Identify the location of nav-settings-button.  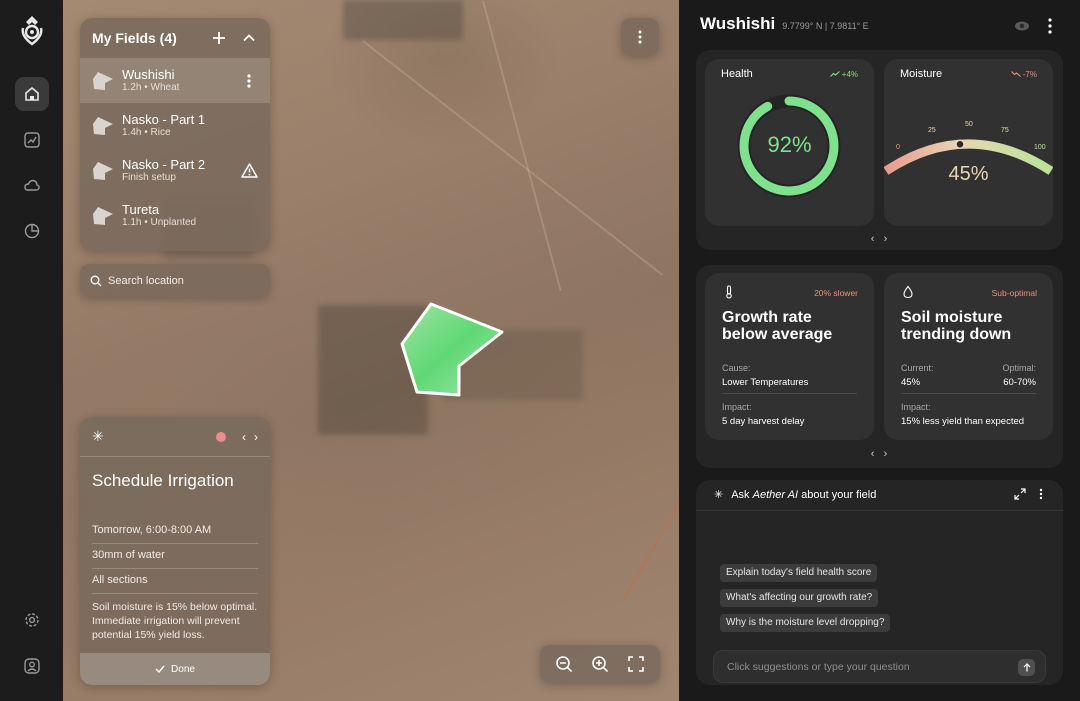
(32, 620).